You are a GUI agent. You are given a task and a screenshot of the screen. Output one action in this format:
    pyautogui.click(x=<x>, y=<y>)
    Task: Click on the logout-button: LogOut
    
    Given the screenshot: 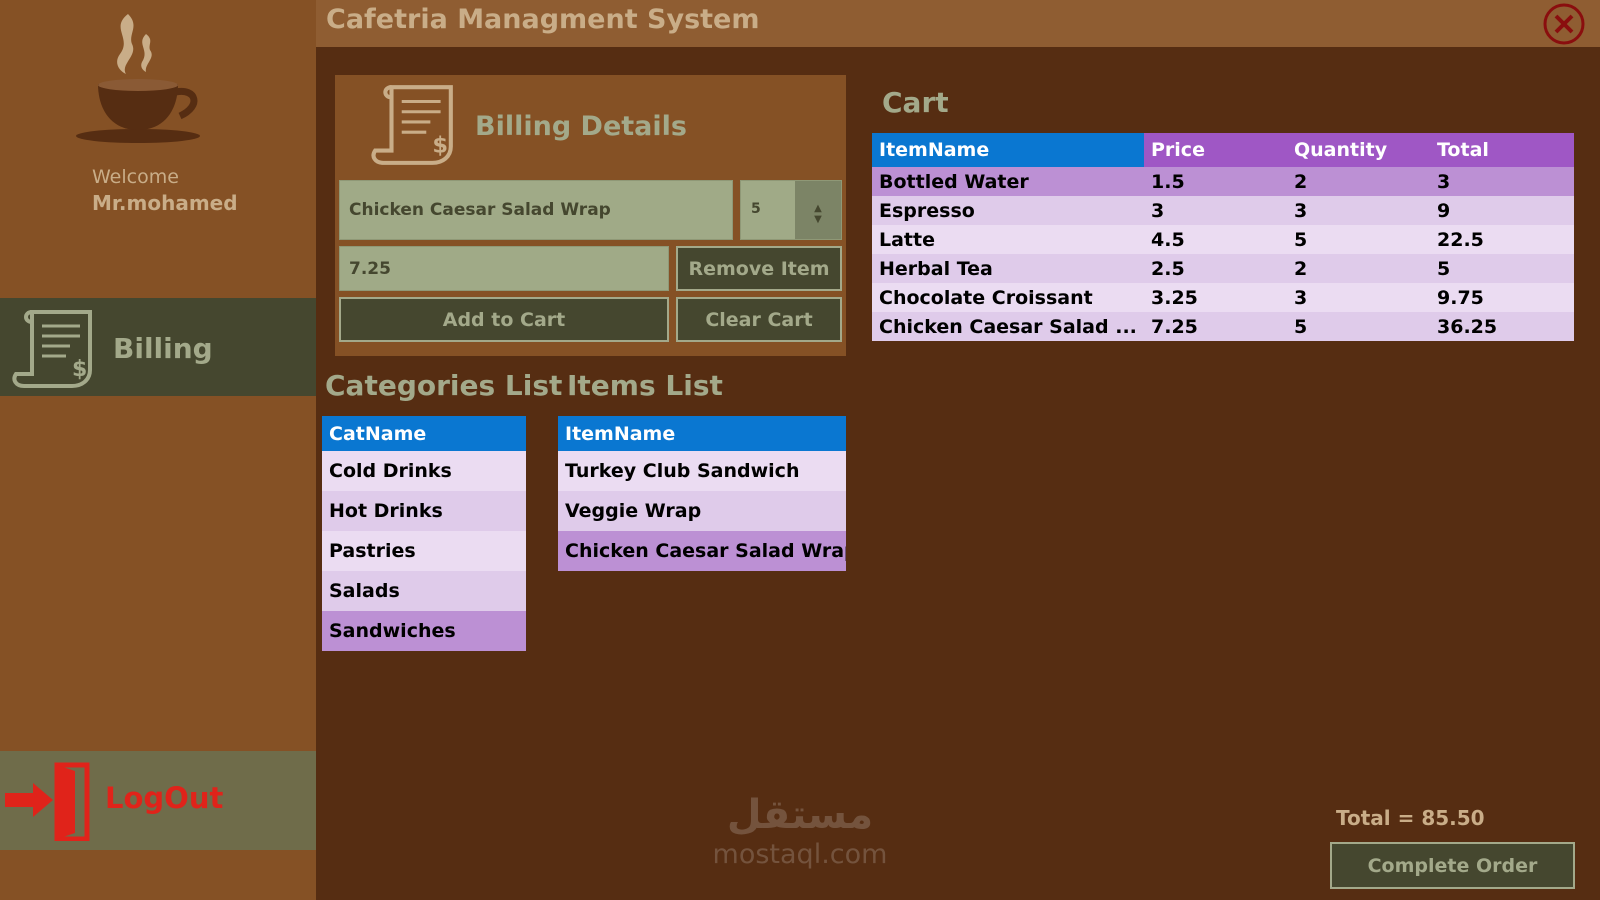 What is the action you would take?
    pyautogui.click(x=158, y=800)
    